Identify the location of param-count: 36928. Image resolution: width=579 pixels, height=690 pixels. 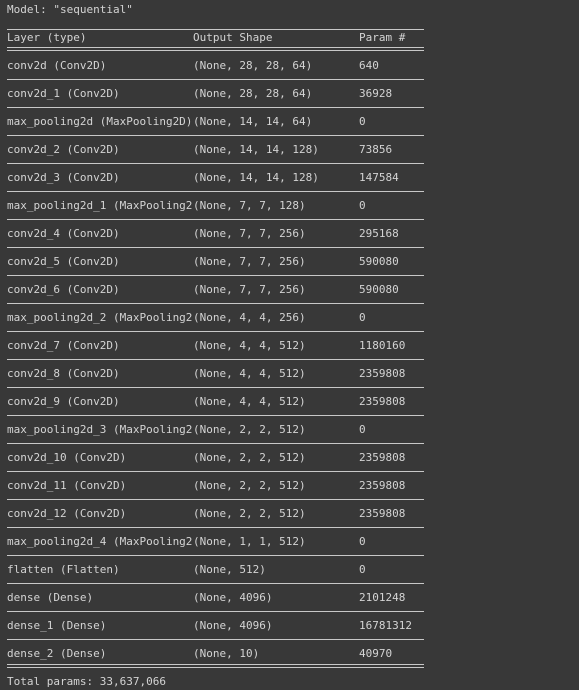
(376, 93).